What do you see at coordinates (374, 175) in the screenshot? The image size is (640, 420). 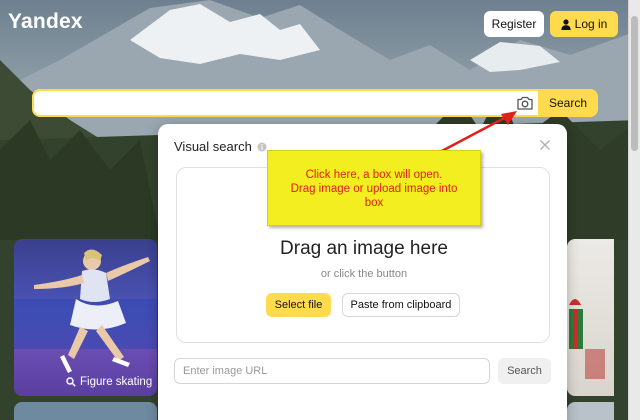 I see `annotation-line-1: Click here, a box will open.` at bounding box center [374, 175].